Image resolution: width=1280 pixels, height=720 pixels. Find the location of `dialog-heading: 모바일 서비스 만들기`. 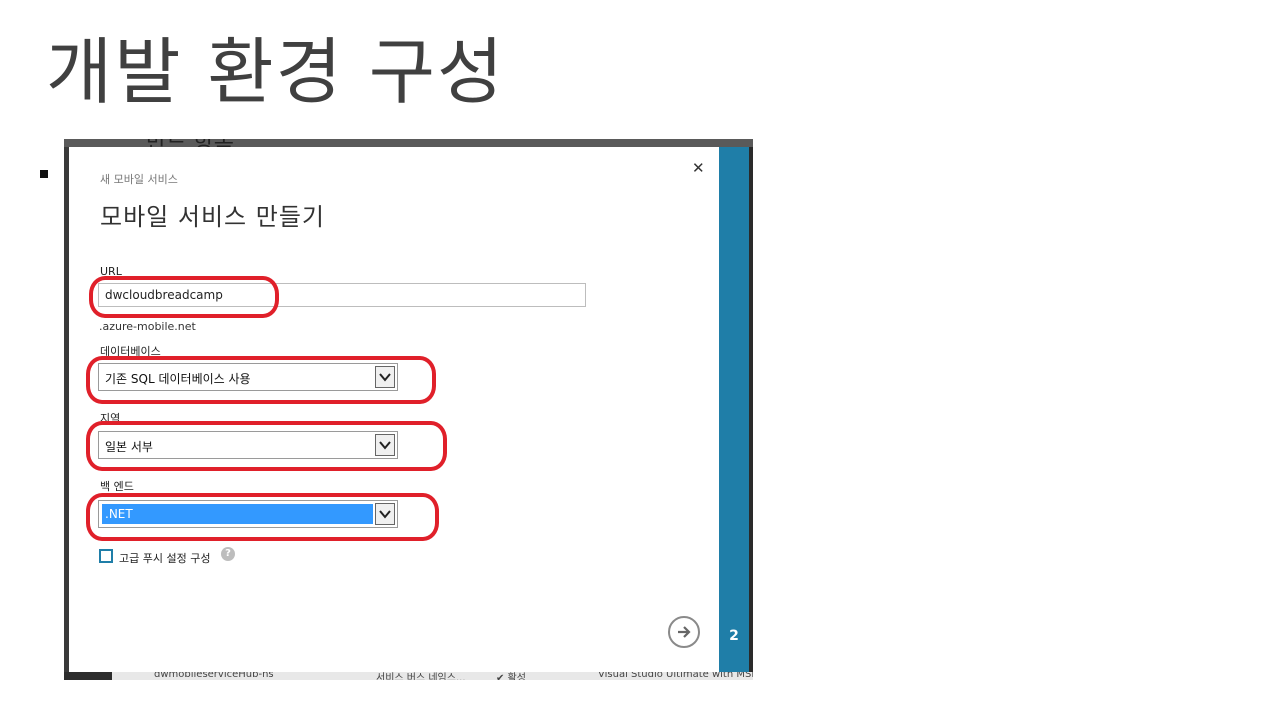

dialog-heading: 모바일 서비스 만들기 is located at coordinates (212, 217).